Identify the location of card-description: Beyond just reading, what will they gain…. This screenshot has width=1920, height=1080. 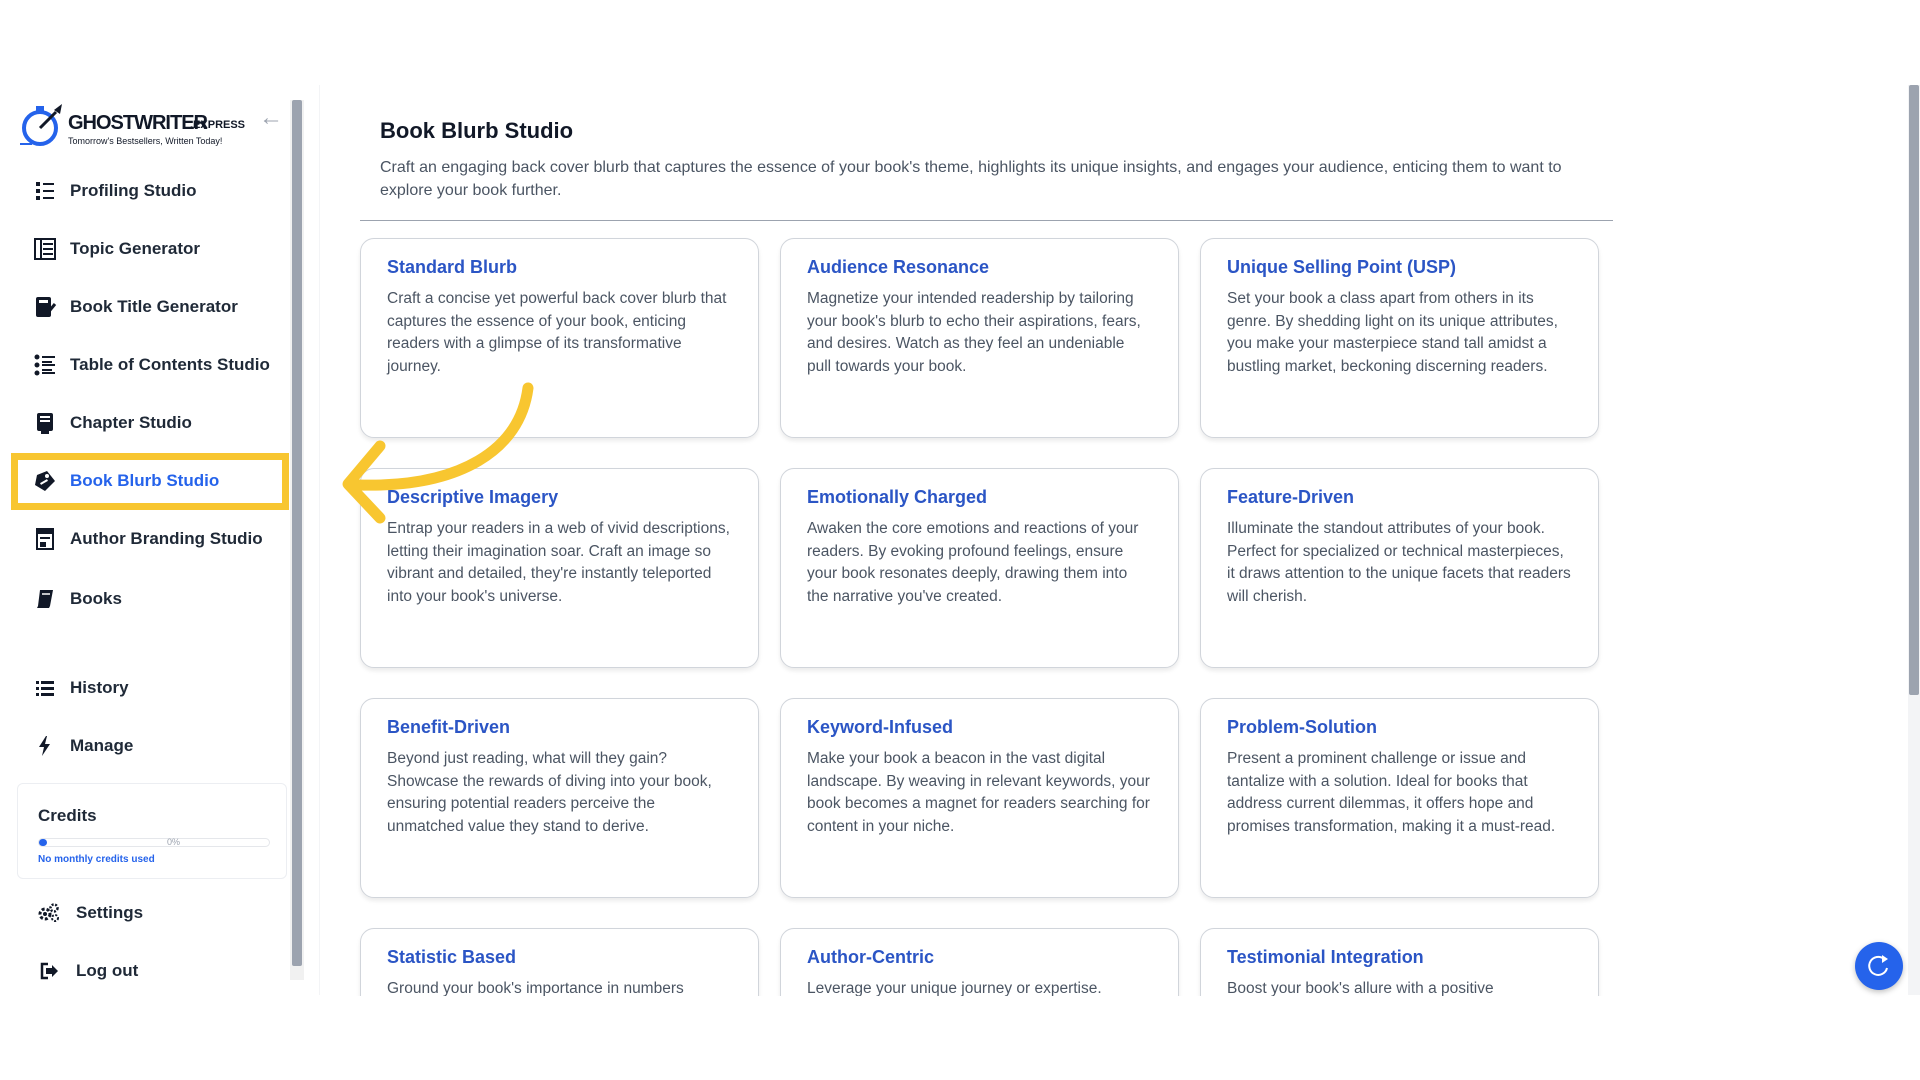
(549, 792).